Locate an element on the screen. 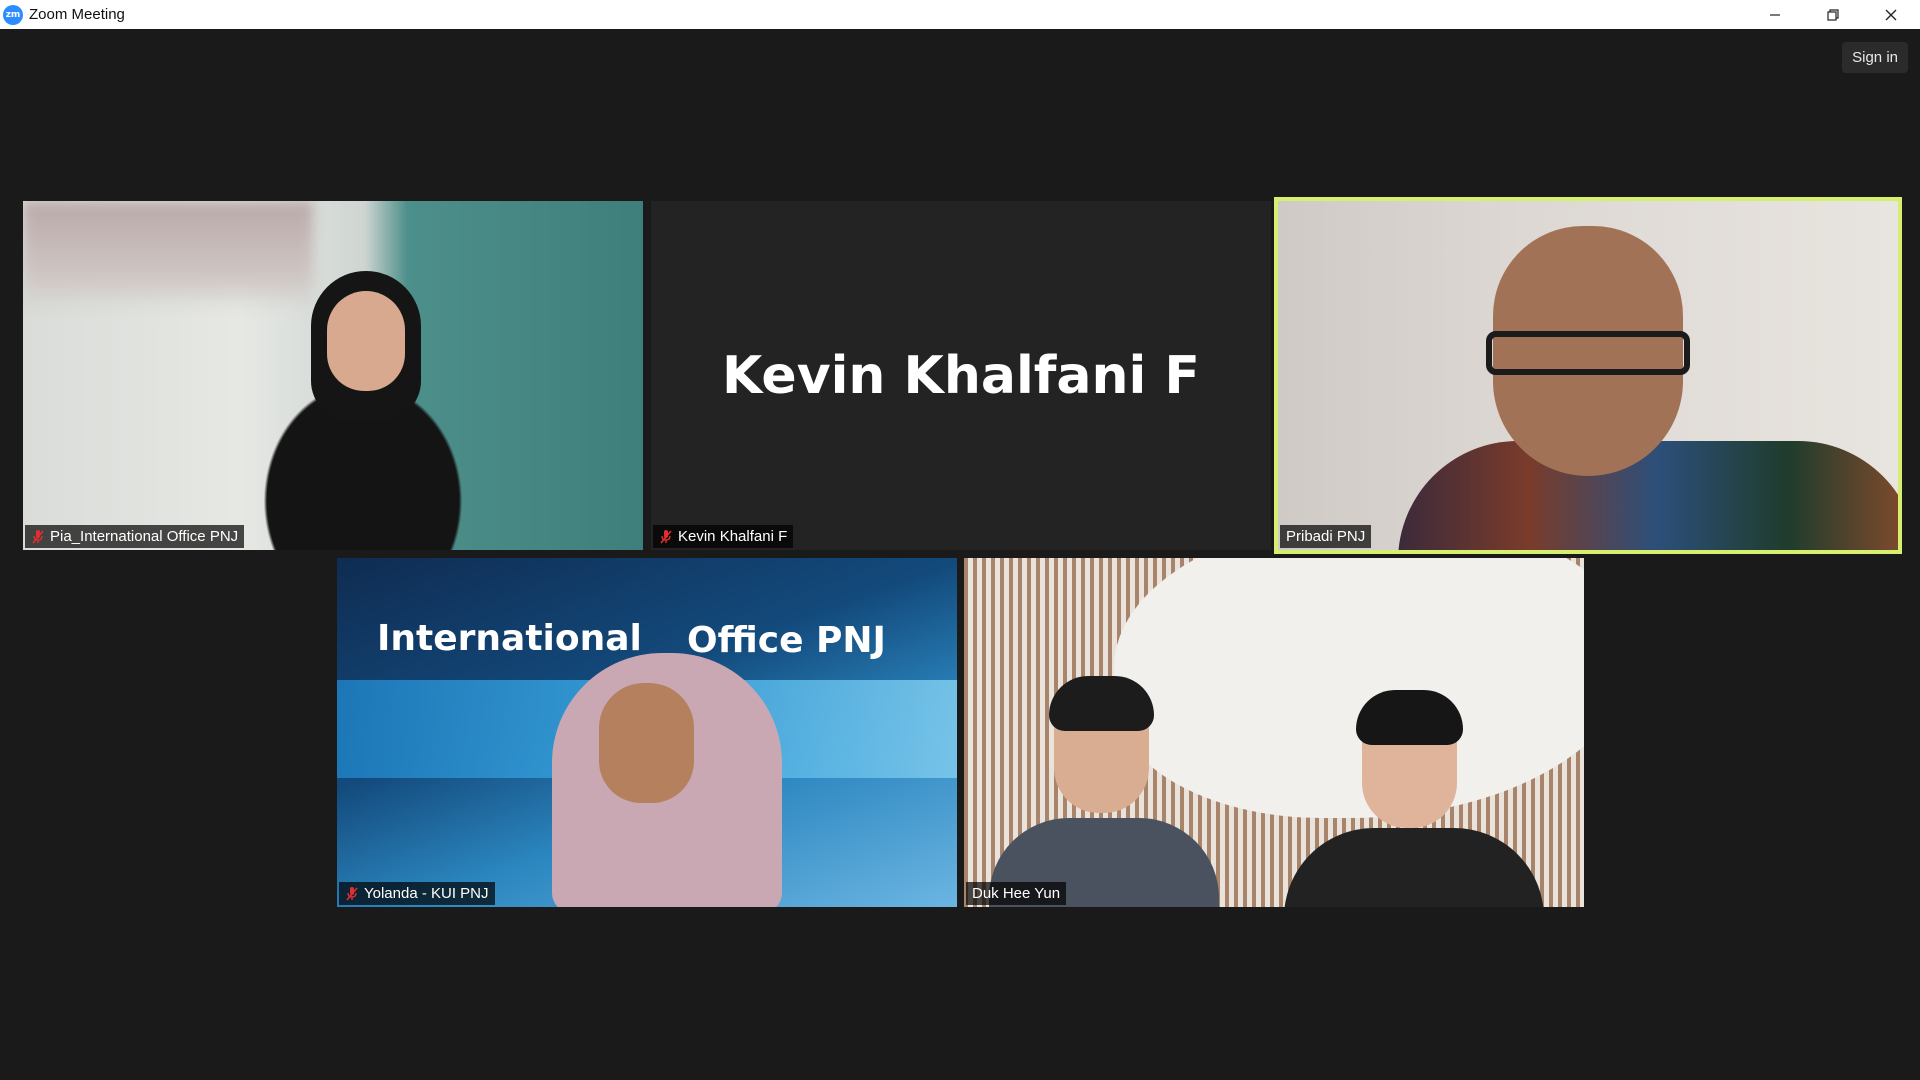 This screenshot has width=1920, height=1080. participant-name-tag: Pia_International Office PNJ is located at coordinates (135, 536).